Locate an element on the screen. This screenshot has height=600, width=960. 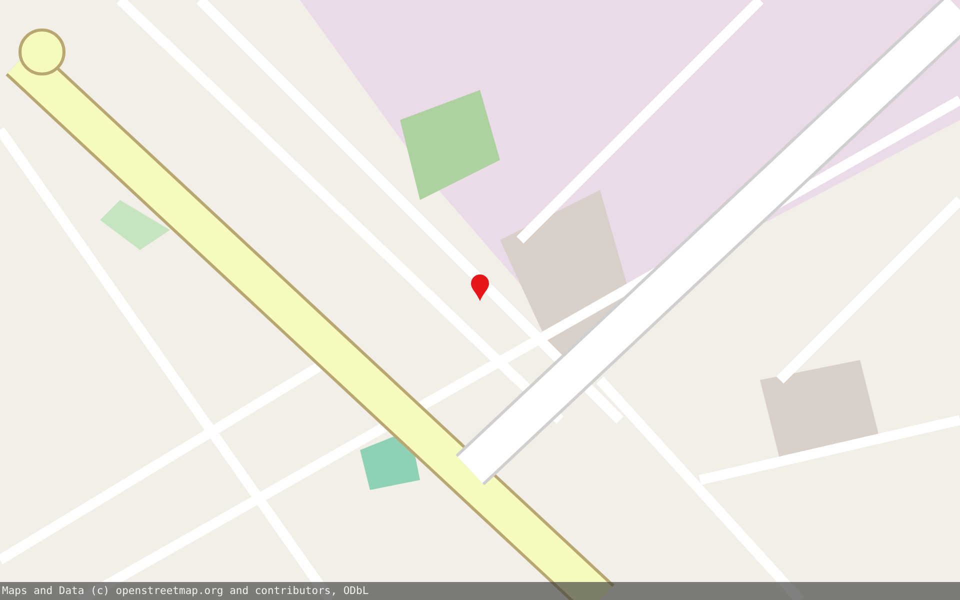
attribution-text: Maps and Data (c) openstreetmap.org and contributors, ODbL is located at coordinates (185, 591).